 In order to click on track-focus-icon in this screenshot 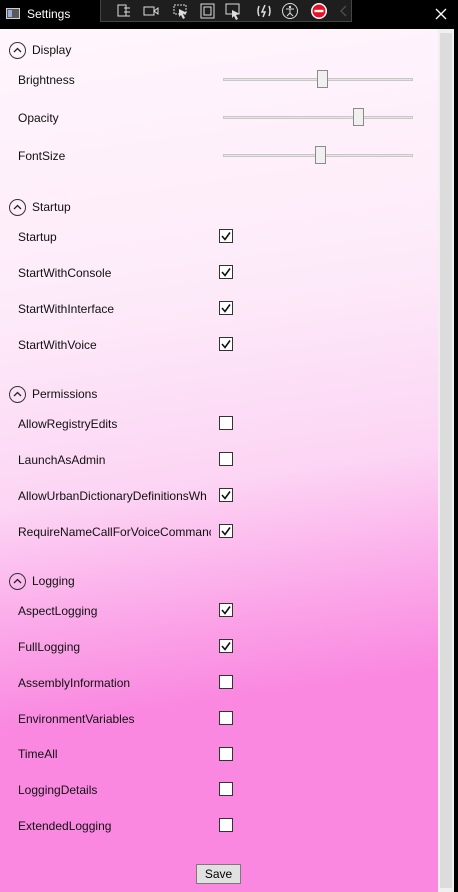, I will do `click(233, 11)`.